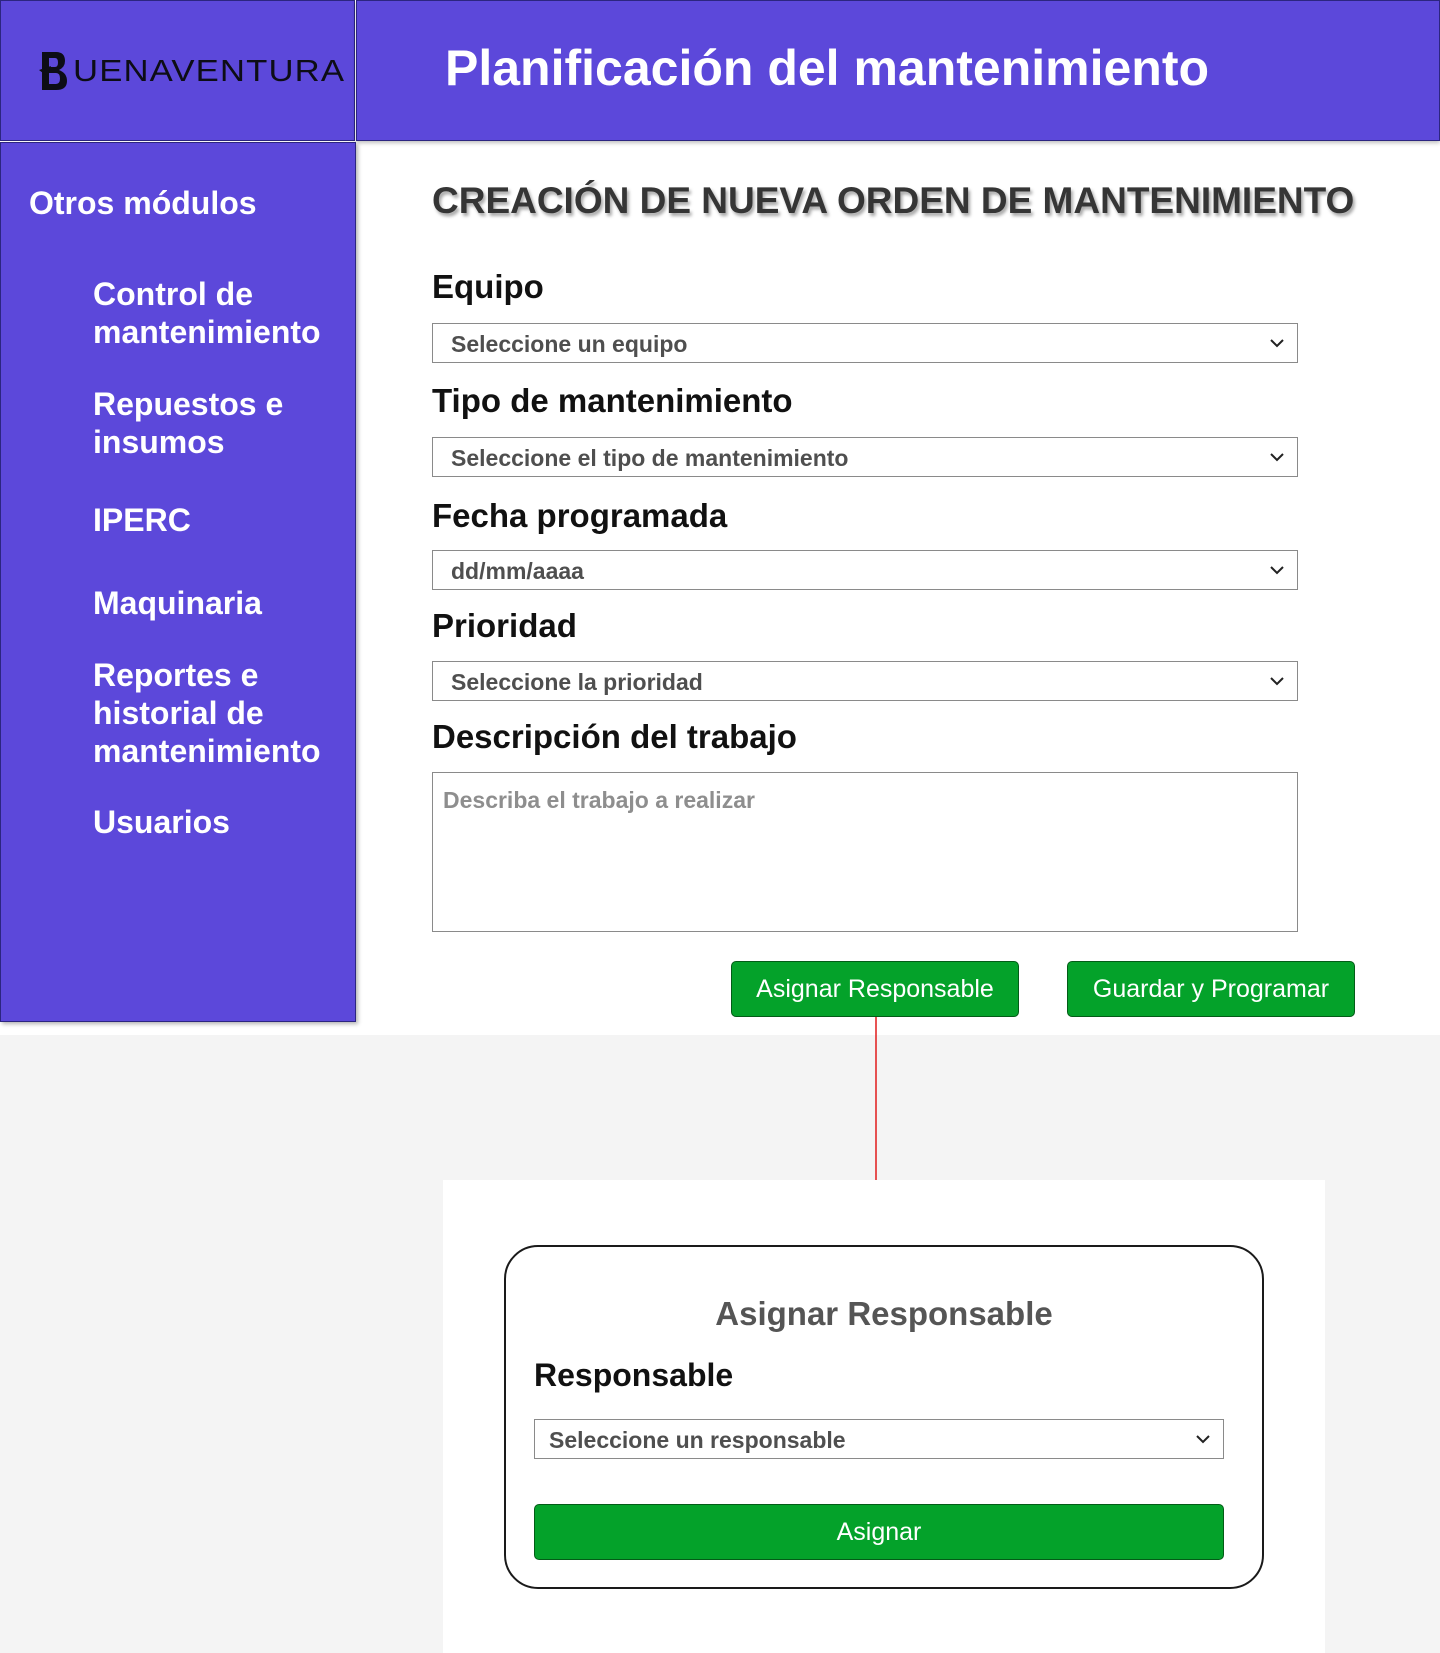 This screenshot has height=1653, width=1440. What do you see at coordinates (143, 203) in the screenshot?
I see `sidebar-heading: Otros módulos` at bounding box center [143, 203].